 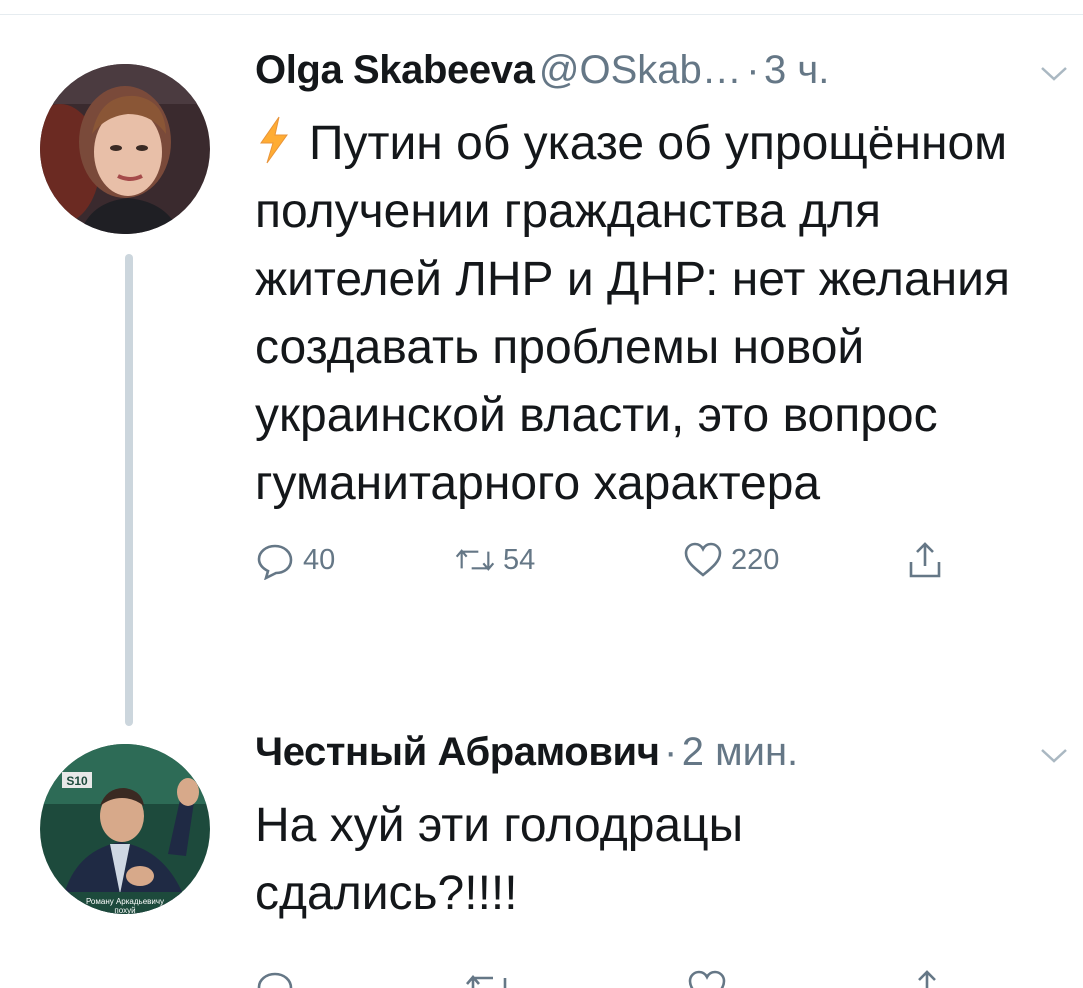 What do you see at coordinates (740, 752) in the screenshot?
I see `tweet-time: 2 мин.` at bounding box center [740, 752].